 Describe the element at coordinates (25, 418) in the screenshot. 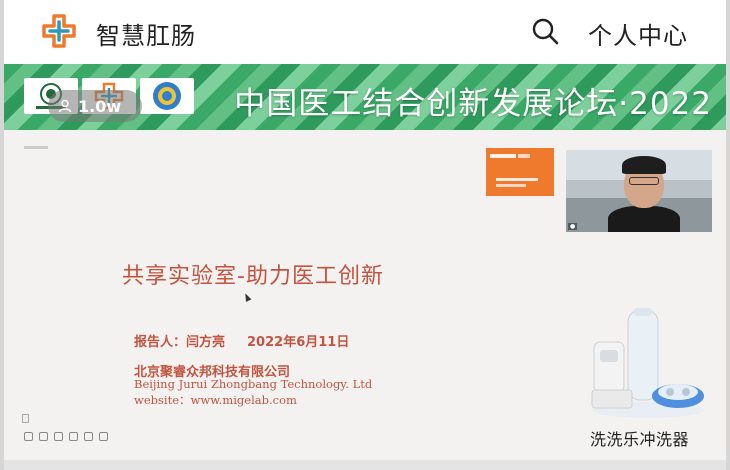

I see `page-icon` at that location.